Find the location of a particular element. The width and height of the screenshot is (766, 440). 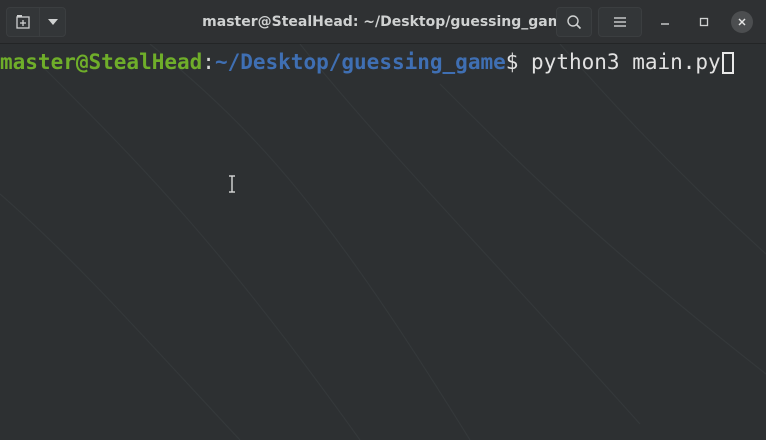

minimize-icon is located at coordinates (665, 24).